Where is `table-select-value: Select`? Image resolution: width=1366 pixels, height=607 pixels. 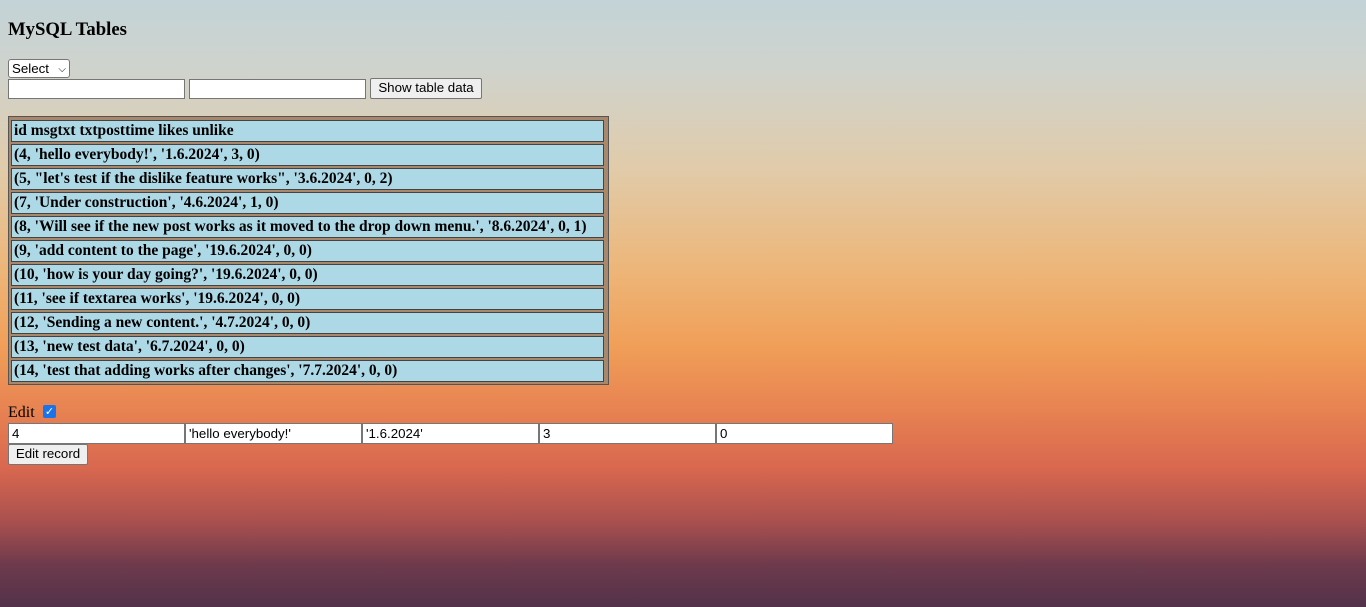
table-select-value: Select is located at coordinates (30, 68).